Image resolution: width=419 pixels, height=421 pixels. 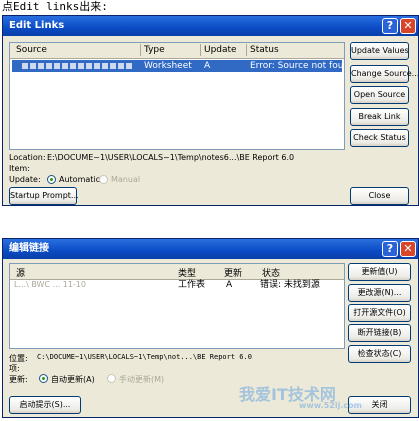 I want to click on header-type-zh: 类型, so click(x=187, y=272).